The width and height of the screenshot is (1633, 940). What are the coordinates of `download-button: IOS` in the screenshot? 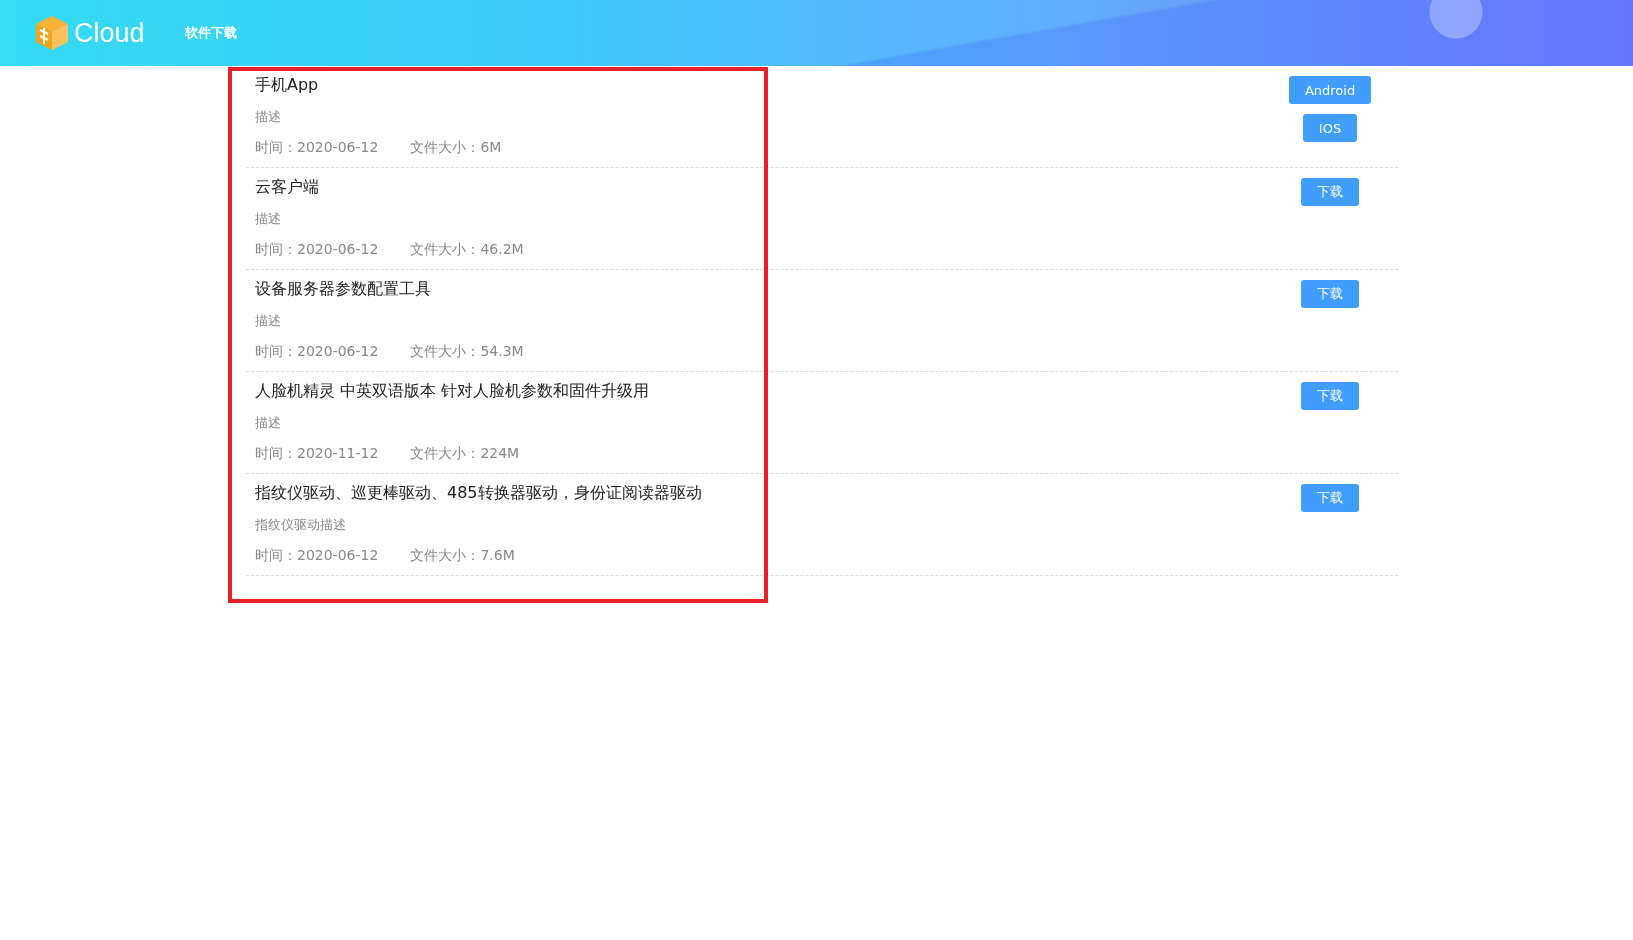 It's located at (1330, 128).